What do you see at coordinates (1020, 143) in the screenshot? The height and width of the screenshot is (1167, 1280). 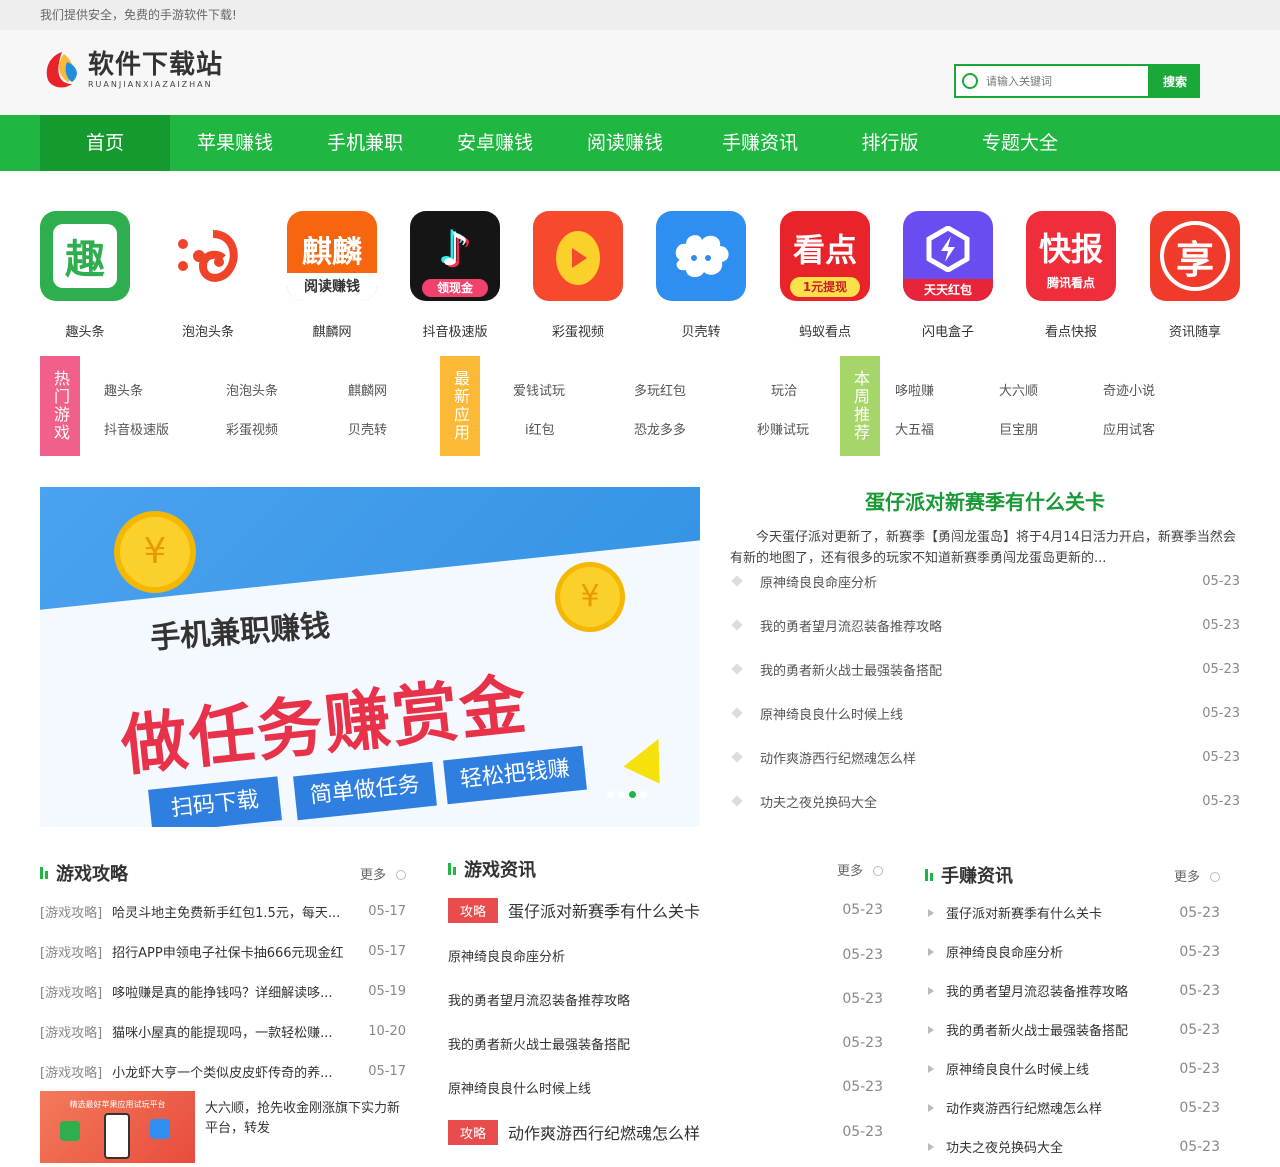 I see `nav-topics: 专题大全` at bounding box center [1020, 143].